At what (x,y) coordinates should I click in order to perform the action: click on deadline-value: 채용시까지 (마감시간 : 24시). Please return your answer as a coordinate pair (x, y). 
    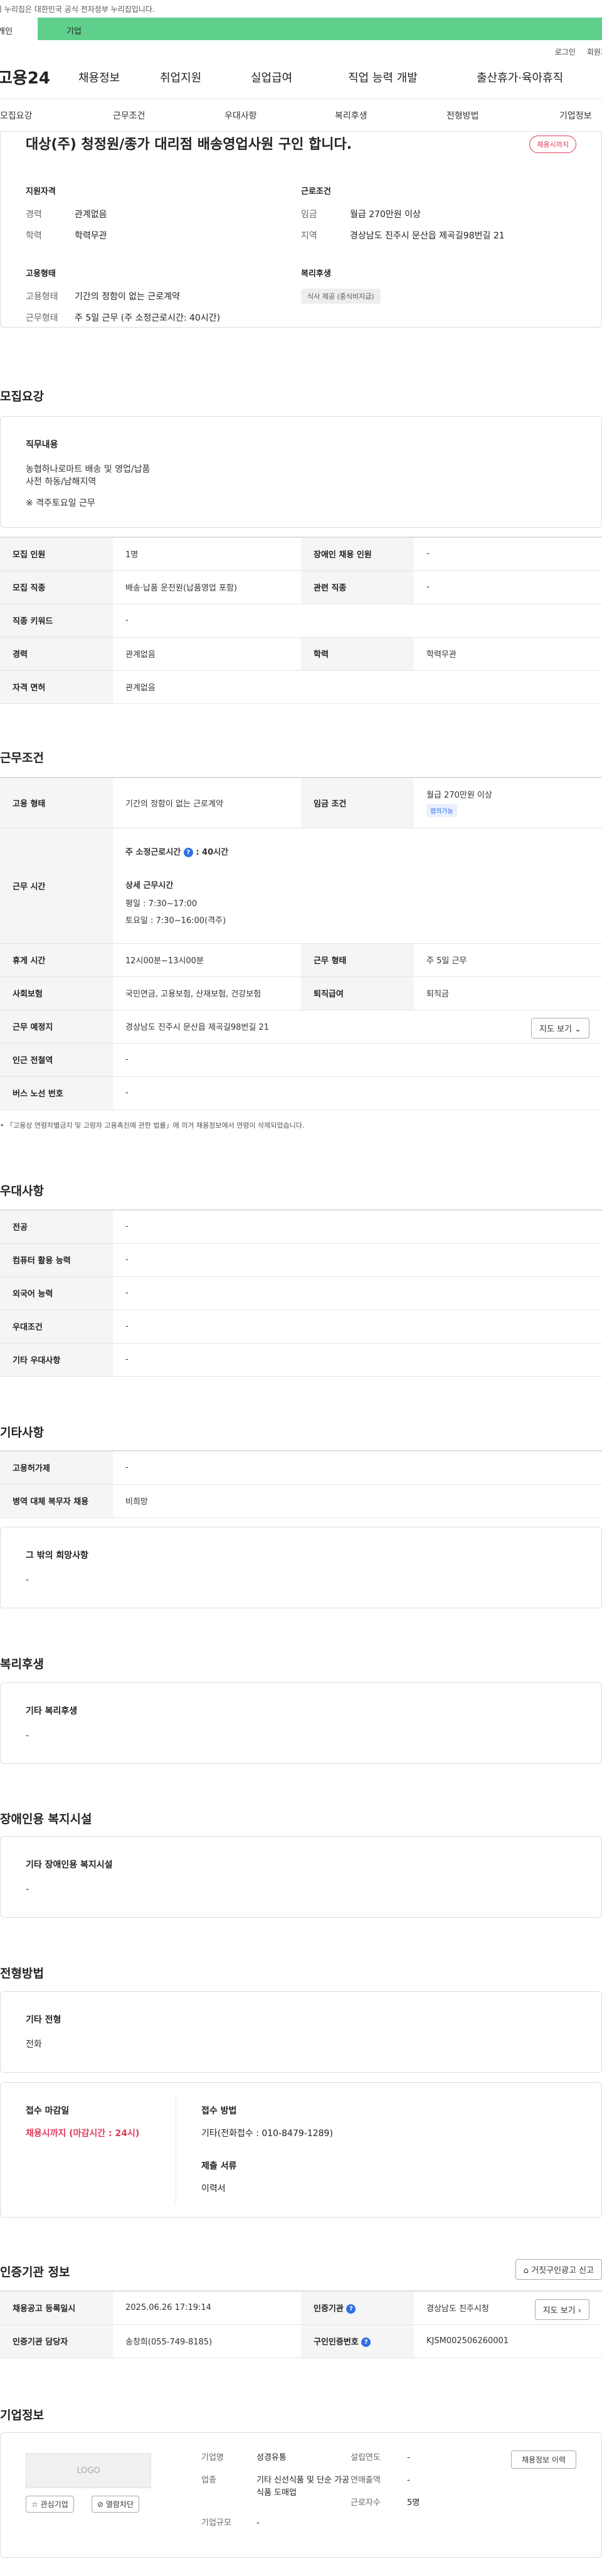
    Looking at the image, I should click on (83, 2134).